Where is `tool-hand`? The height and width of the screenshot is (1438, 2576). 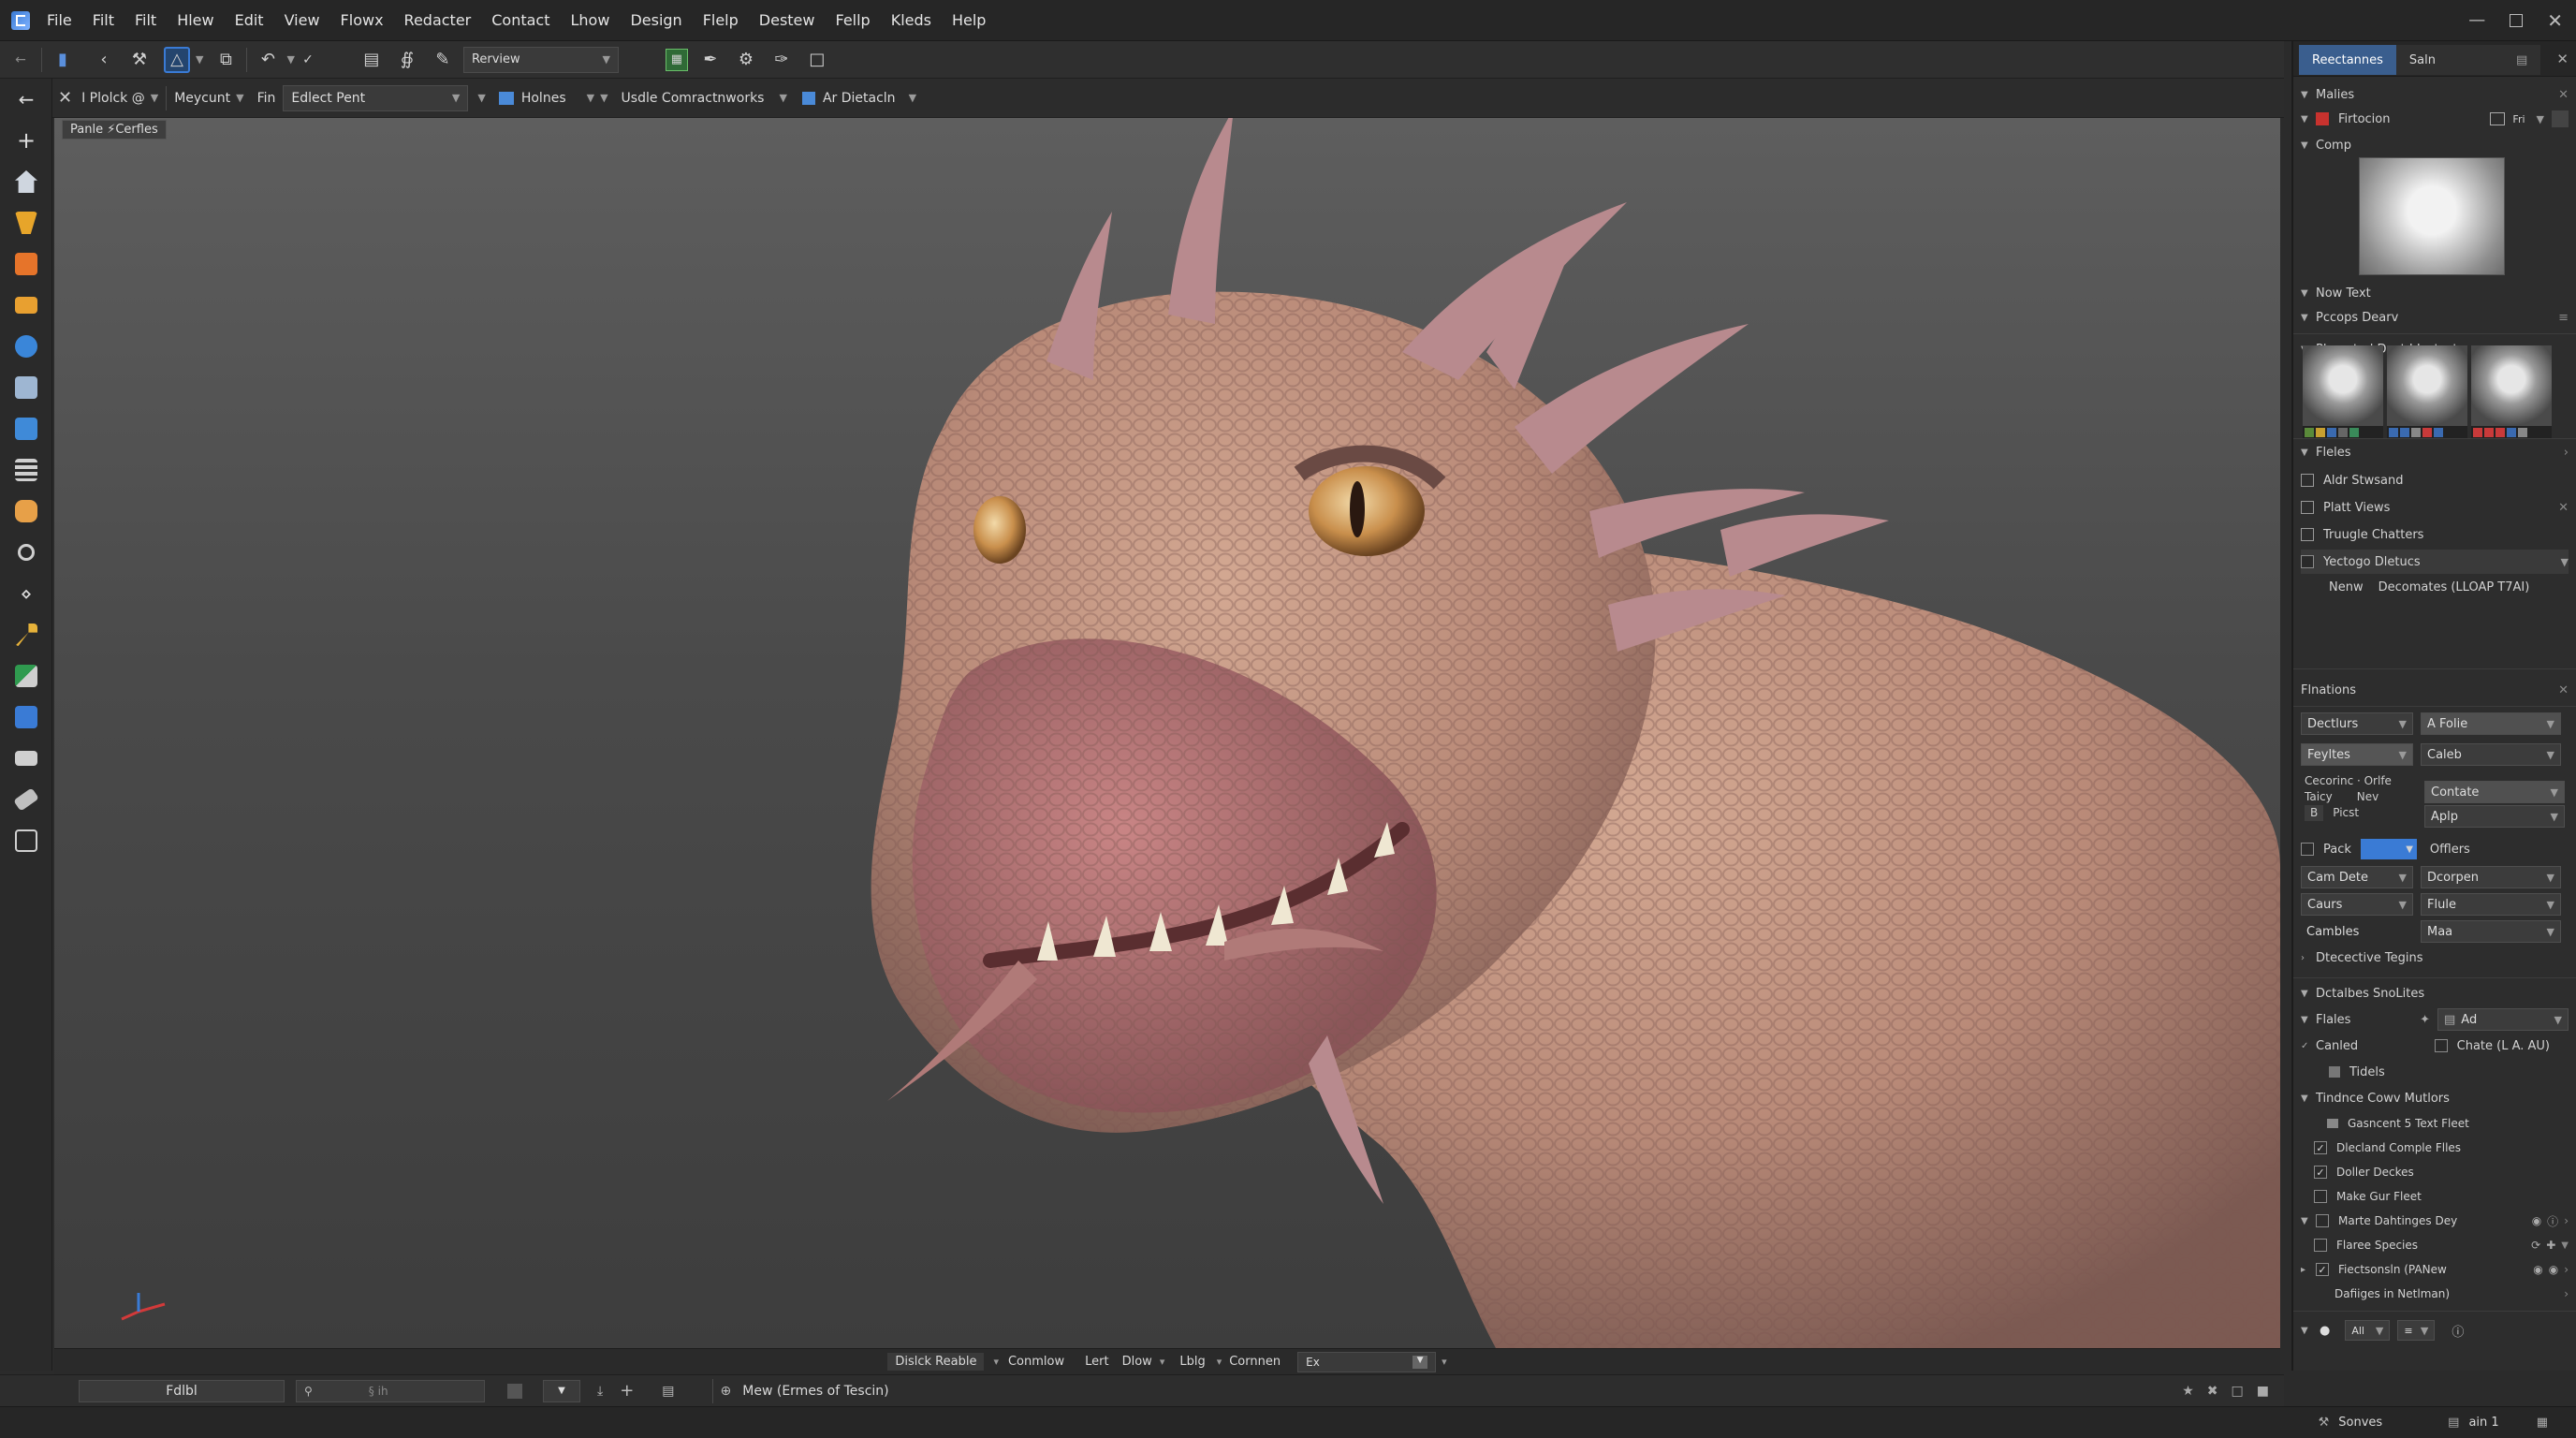
tool-hand is located at coordinates (26, 511).